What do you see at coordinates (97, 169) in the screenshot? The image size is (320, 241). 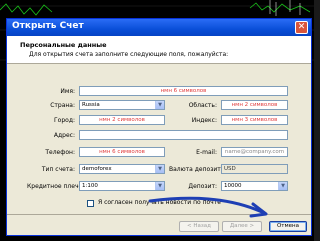 I see `account-type-value: demoforex` at bounding box center [97, 169].